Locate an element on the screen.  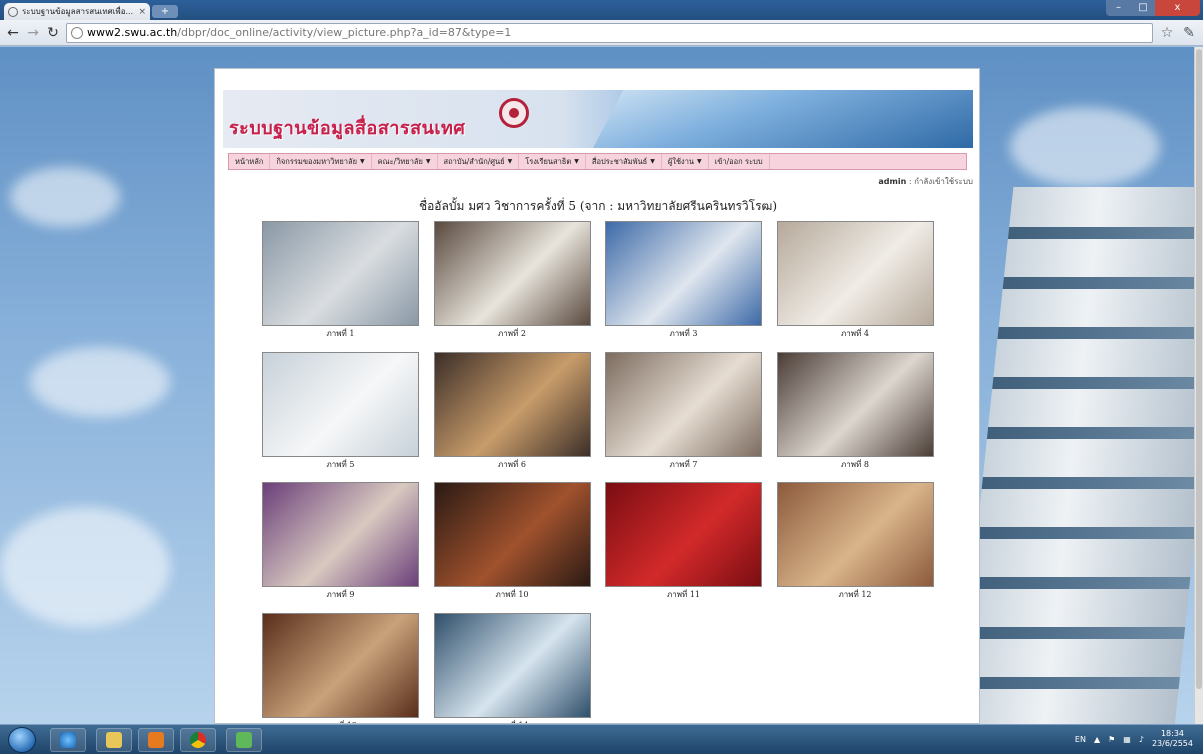
menu-item-label: โรงเรียนสาธิต is located at coordinates (548, 161).